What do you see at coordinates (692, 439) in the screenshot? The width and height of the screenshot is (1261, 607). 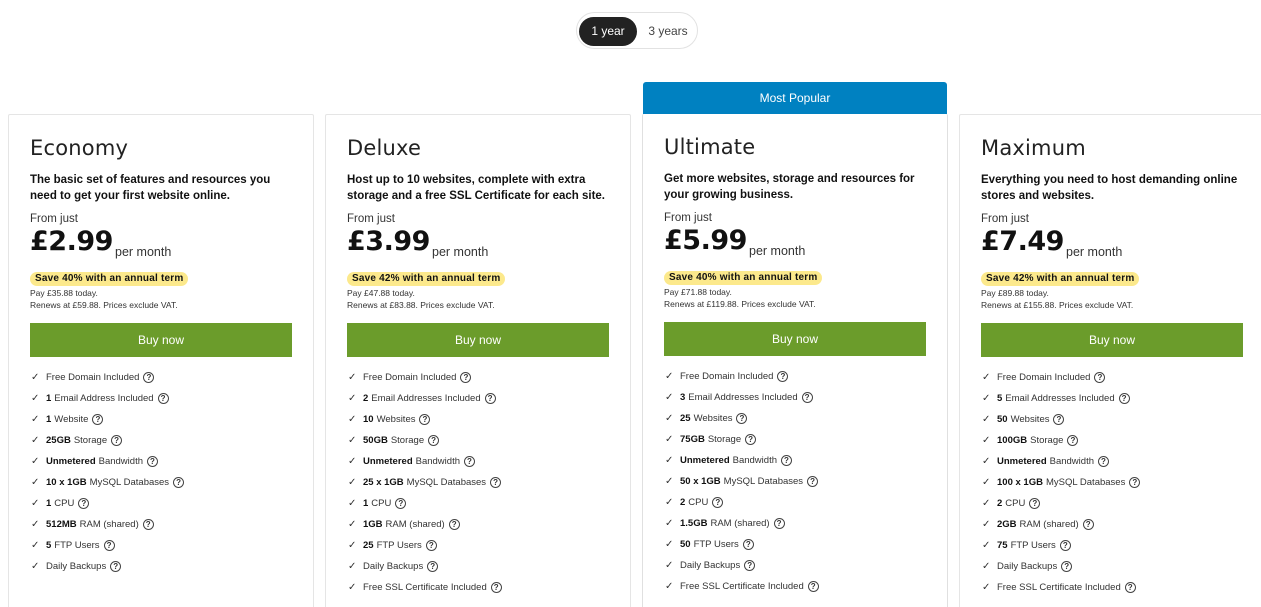 I see `feature-value: 75GB` at bounding box center [692, 439].